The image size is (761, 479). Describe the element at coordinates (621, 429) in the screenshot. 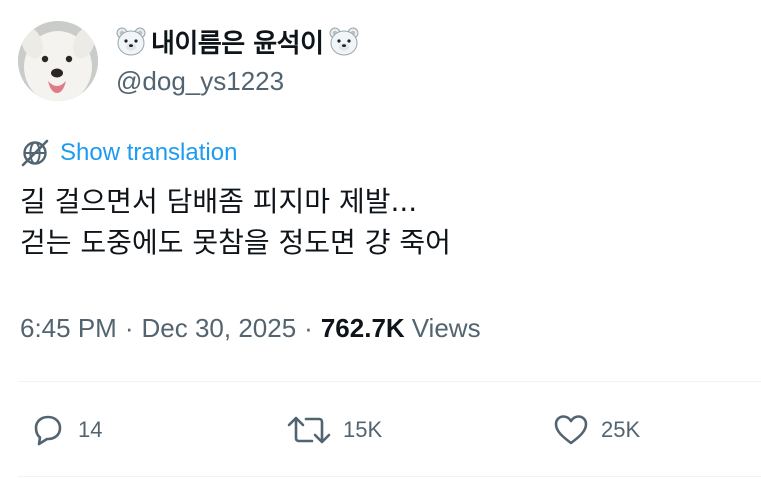

I see `like-count: 25K` at that location.